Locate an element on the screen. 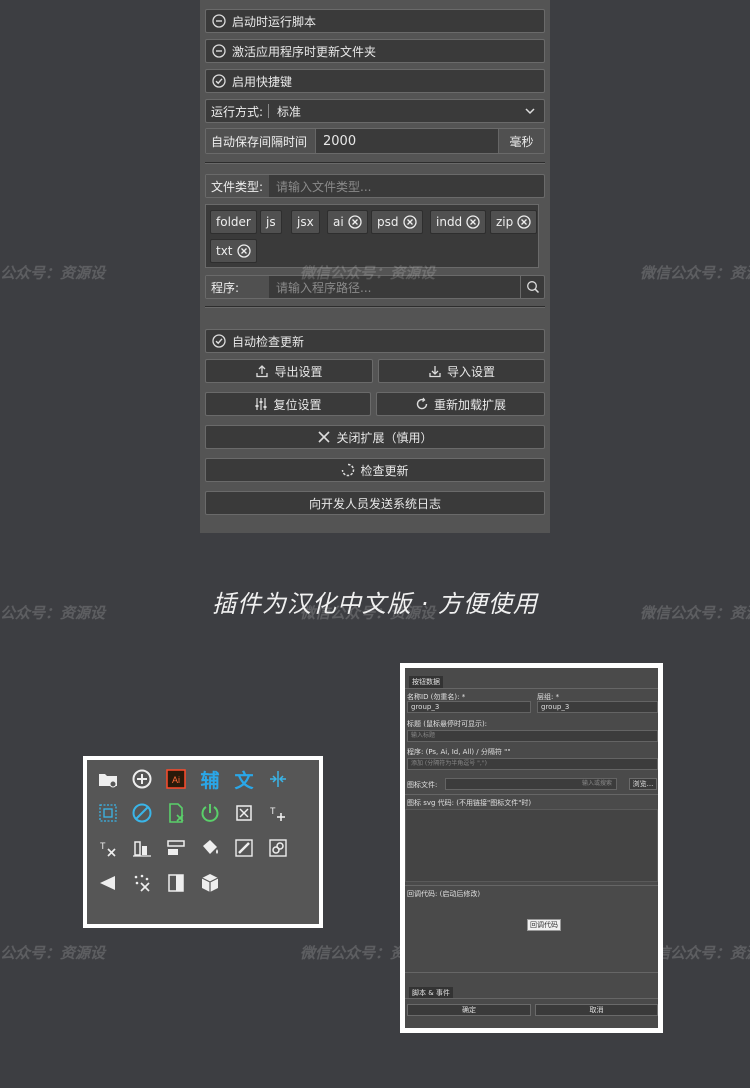 Image resolution: width=750 pixels, height=1088 pixels. illustrator-icon: Ai is located at coordinates (176, 779).